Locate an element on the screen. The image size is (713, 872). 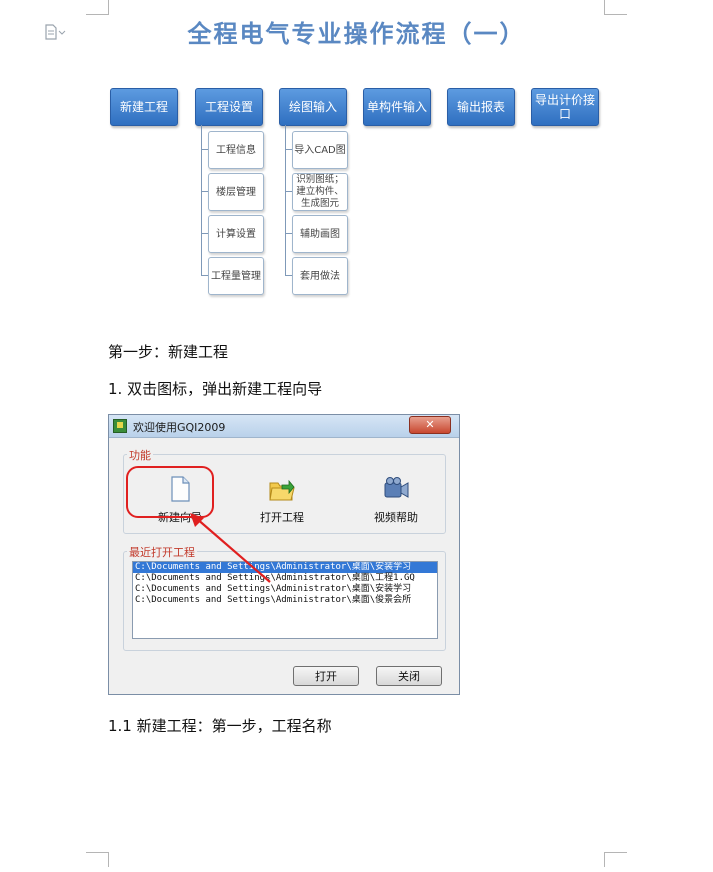
flow-sub-floor-management: 楼层管理 is located at coordinates (236, 192).